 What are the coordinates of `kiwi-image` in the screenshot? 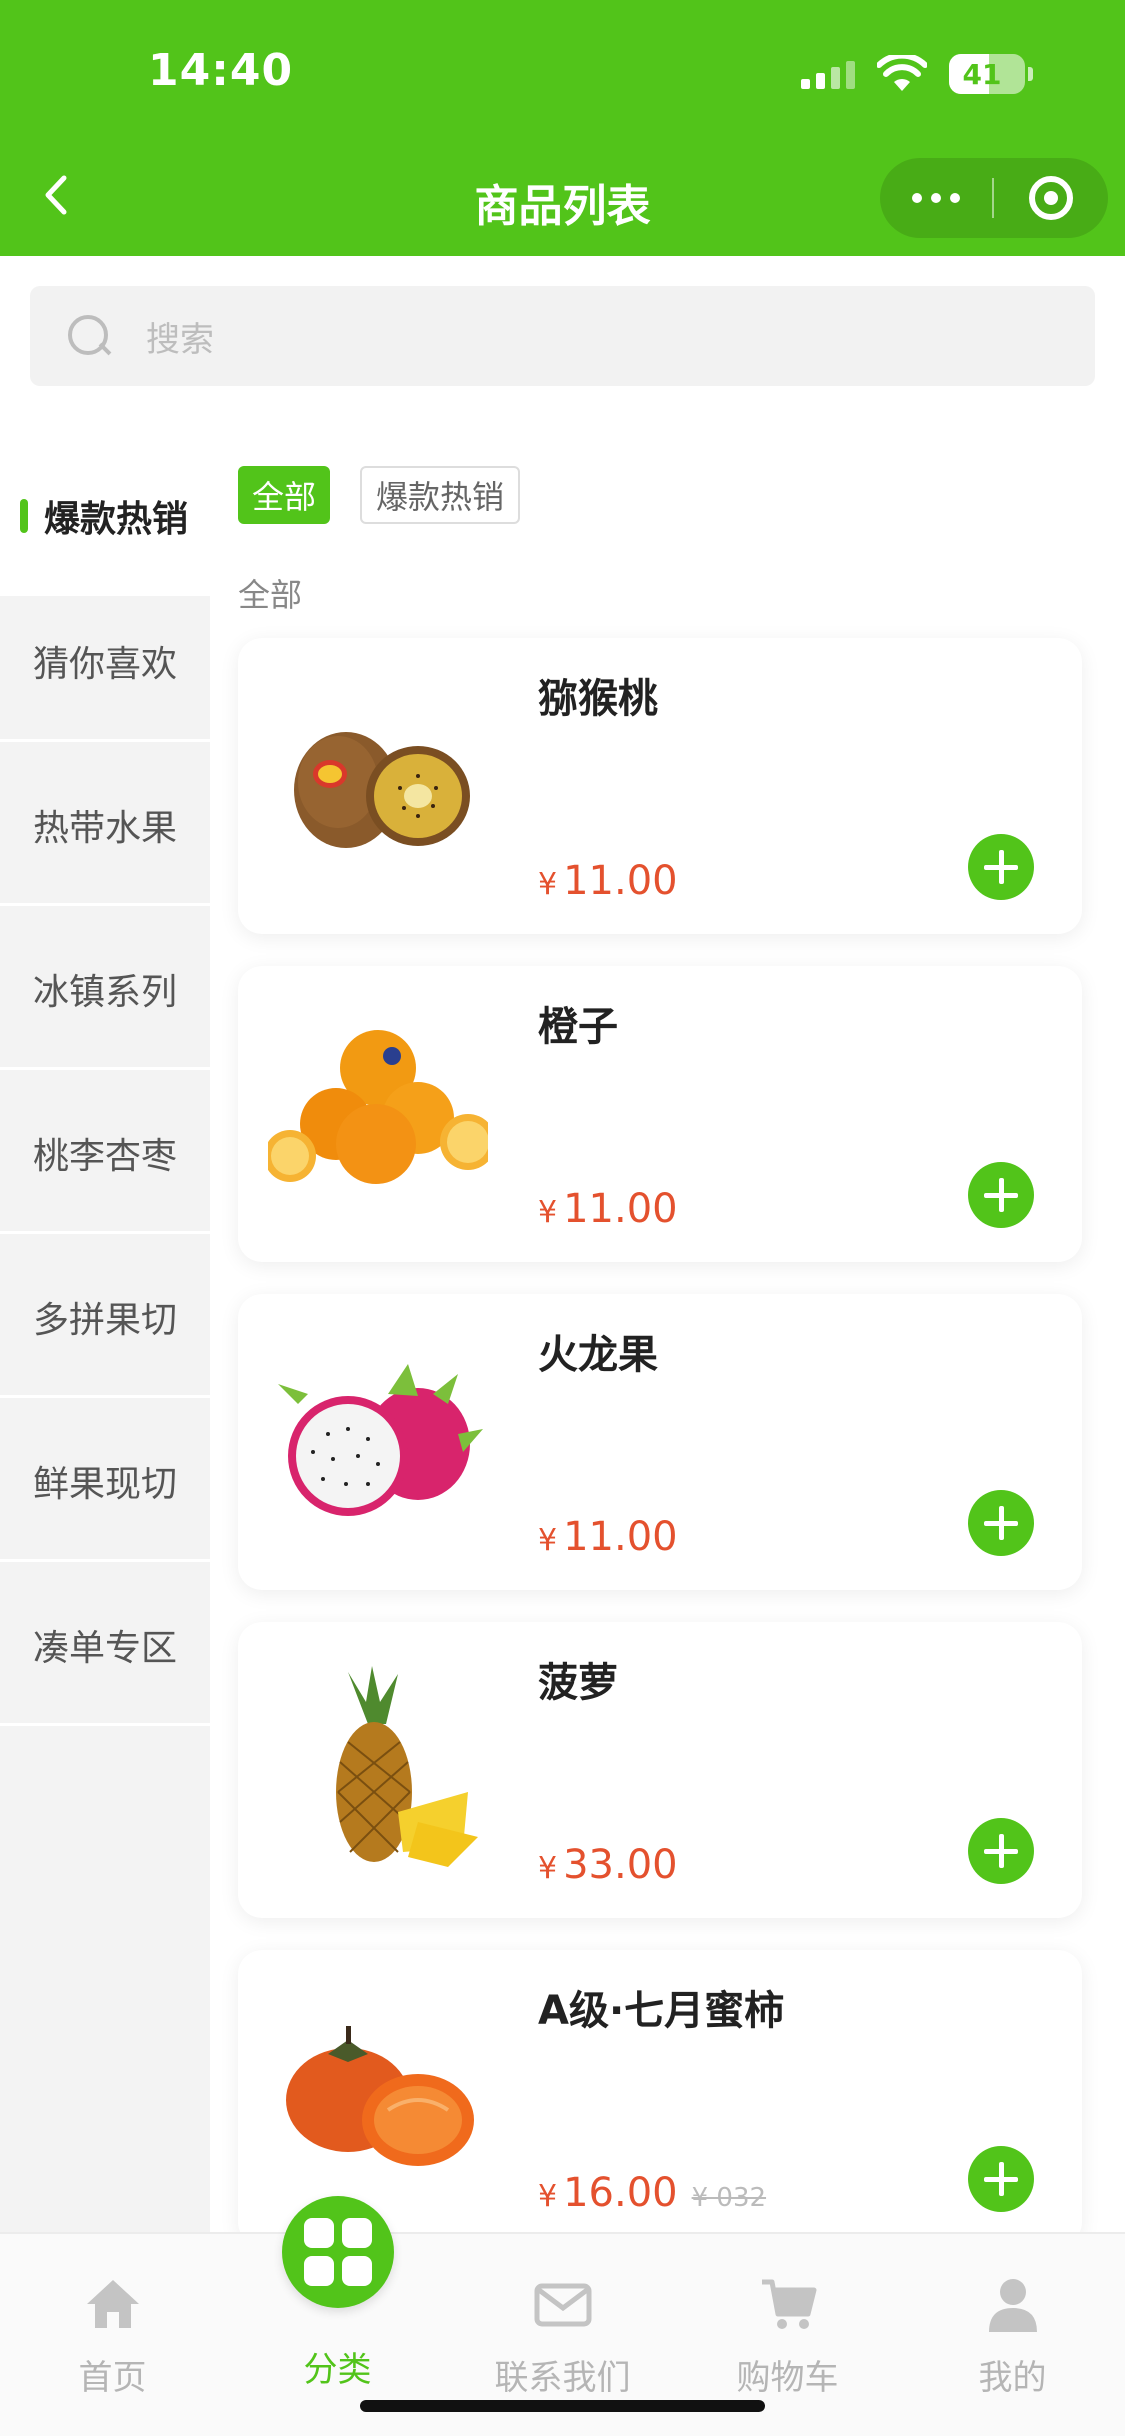 It's located at (382, 790).